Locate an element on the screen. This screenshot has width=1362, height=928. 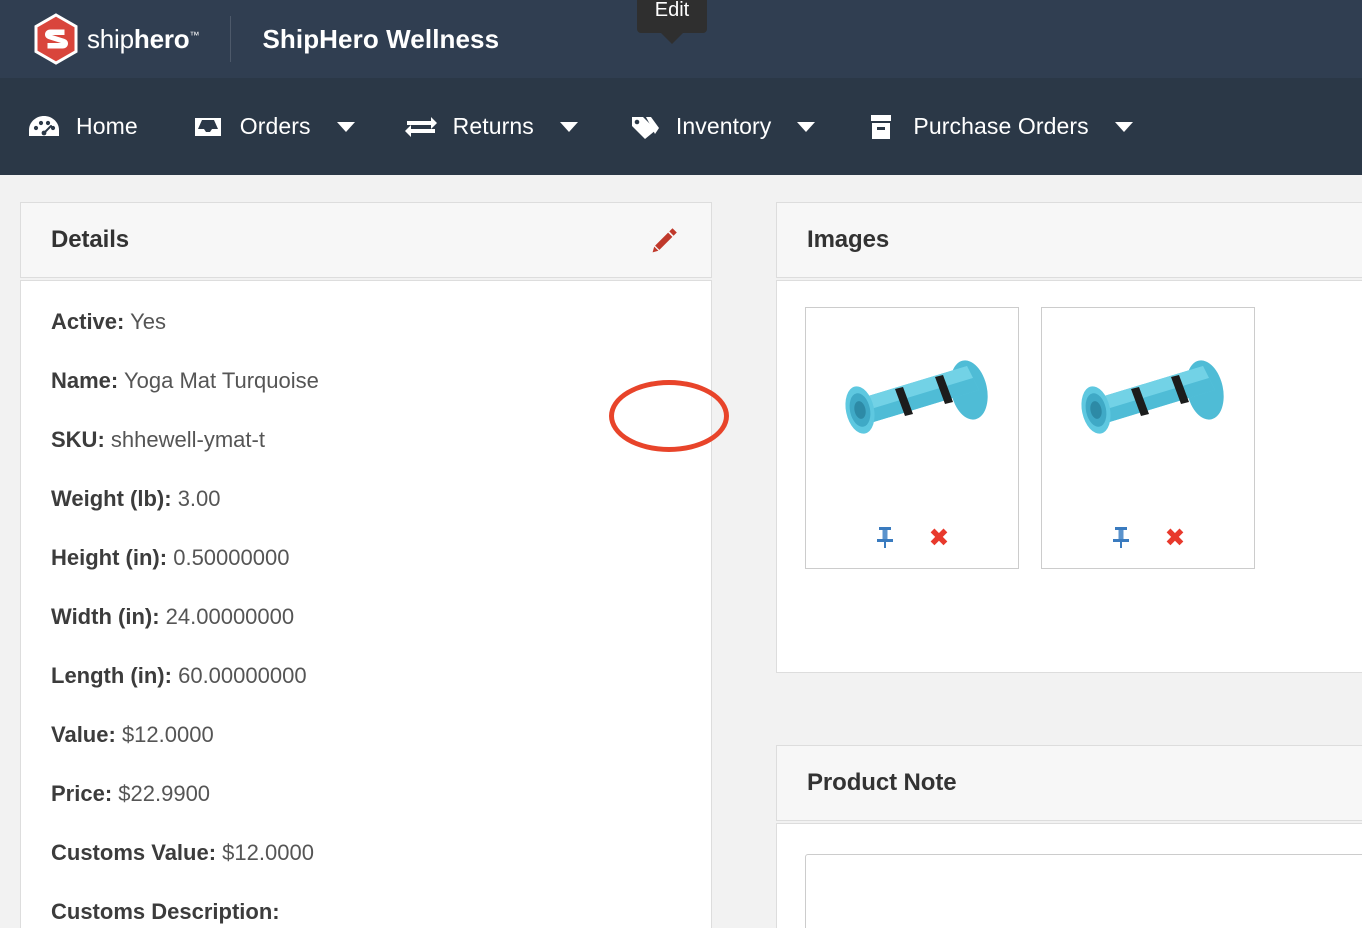
detail-value-length: 60.00000000 is located at coordinates (242, 675).